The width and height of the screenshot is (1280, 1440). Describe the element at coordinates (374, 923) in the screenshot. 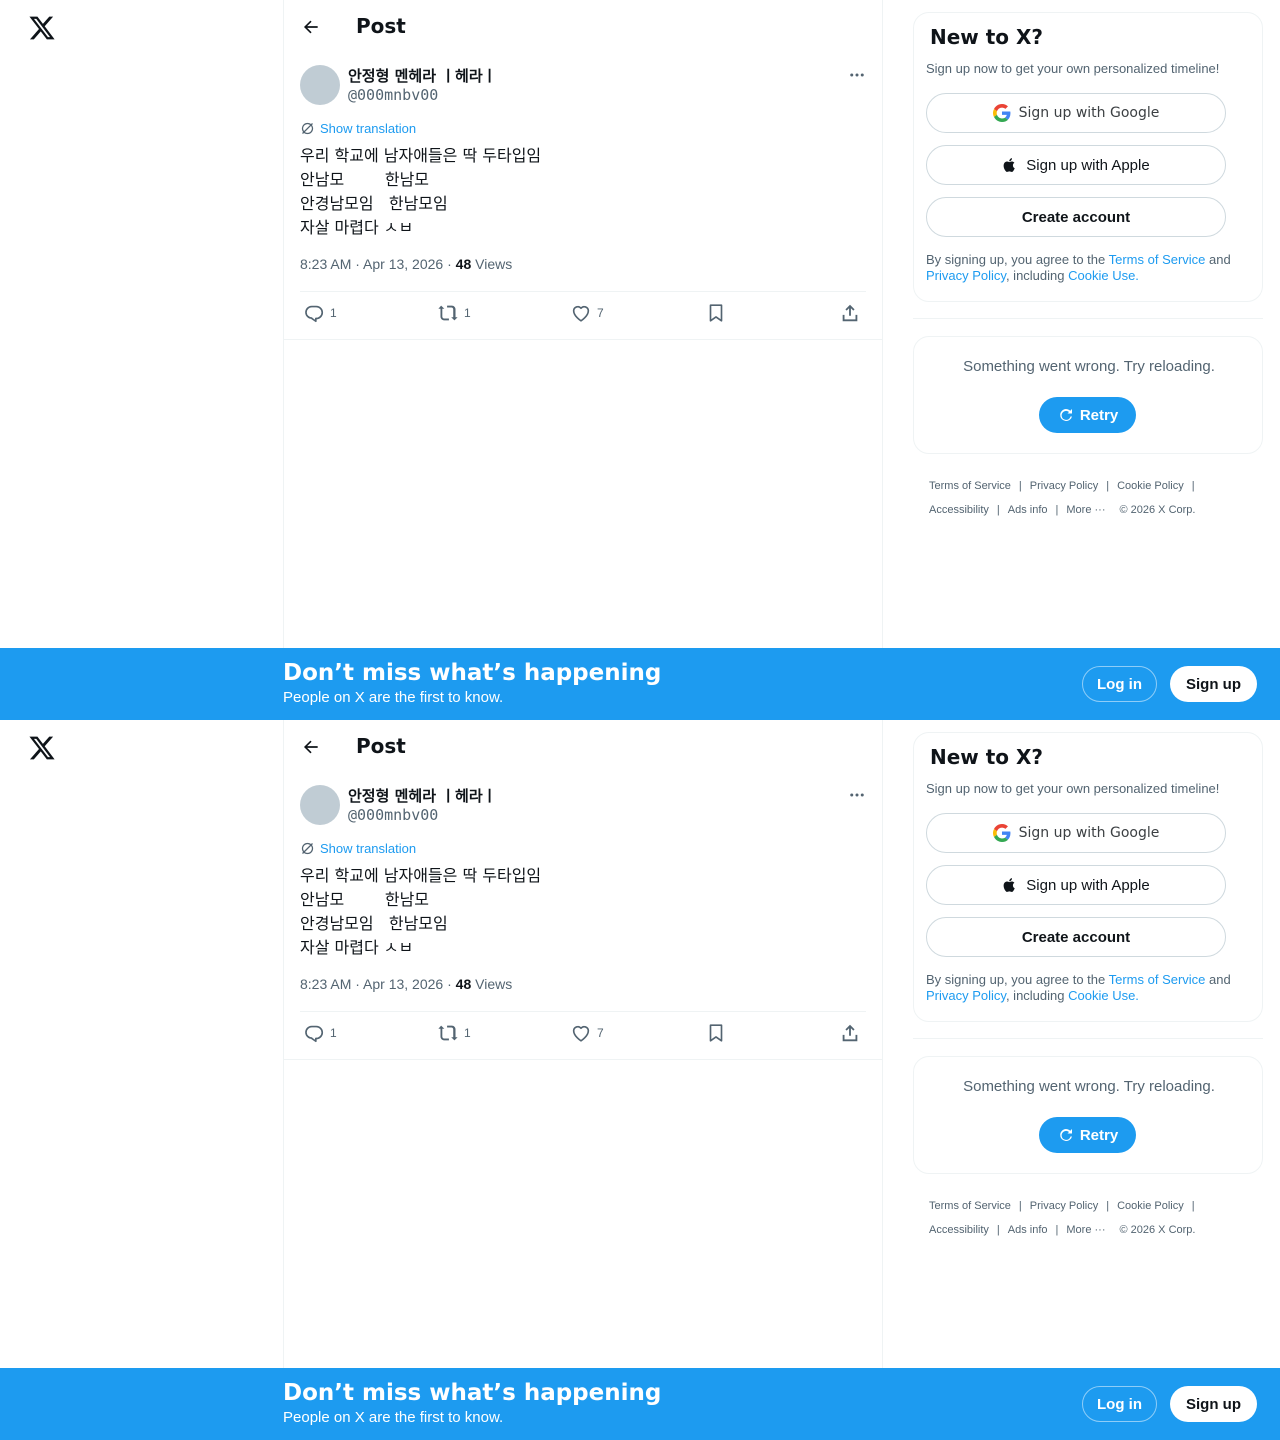

I see `post-text-line: 안경남모임 한남모임` at that location.